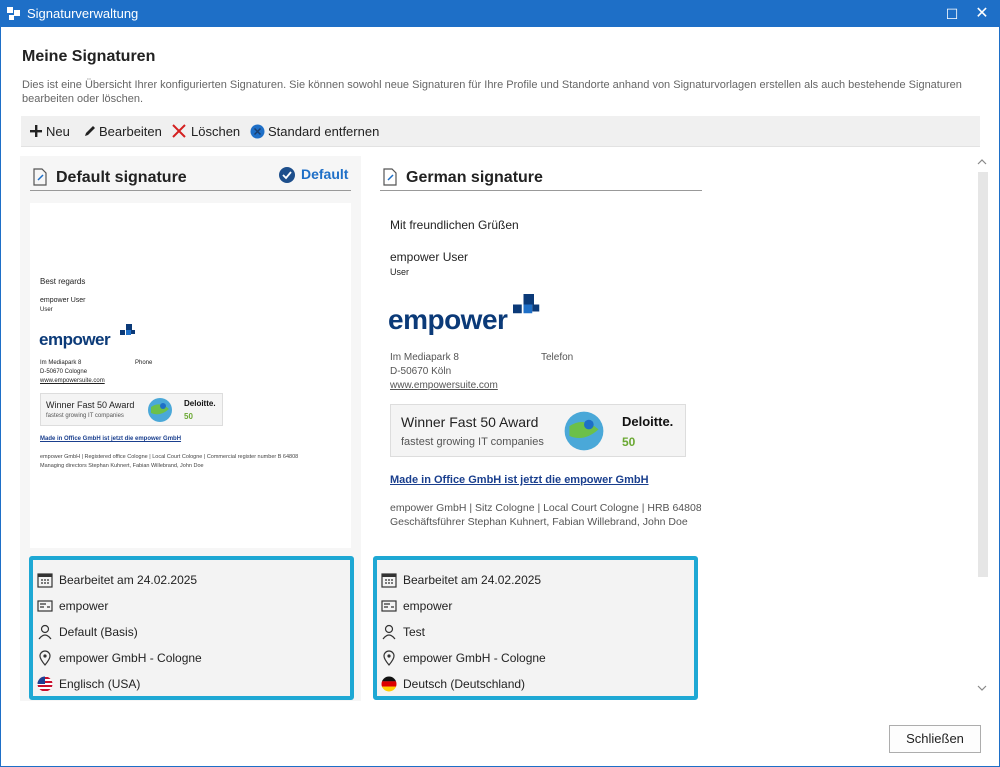 Image resolution: width=1000 pixels, height=767 pixels. I want to click on meta-profile-text: Default (Basis), so click(98, 632).